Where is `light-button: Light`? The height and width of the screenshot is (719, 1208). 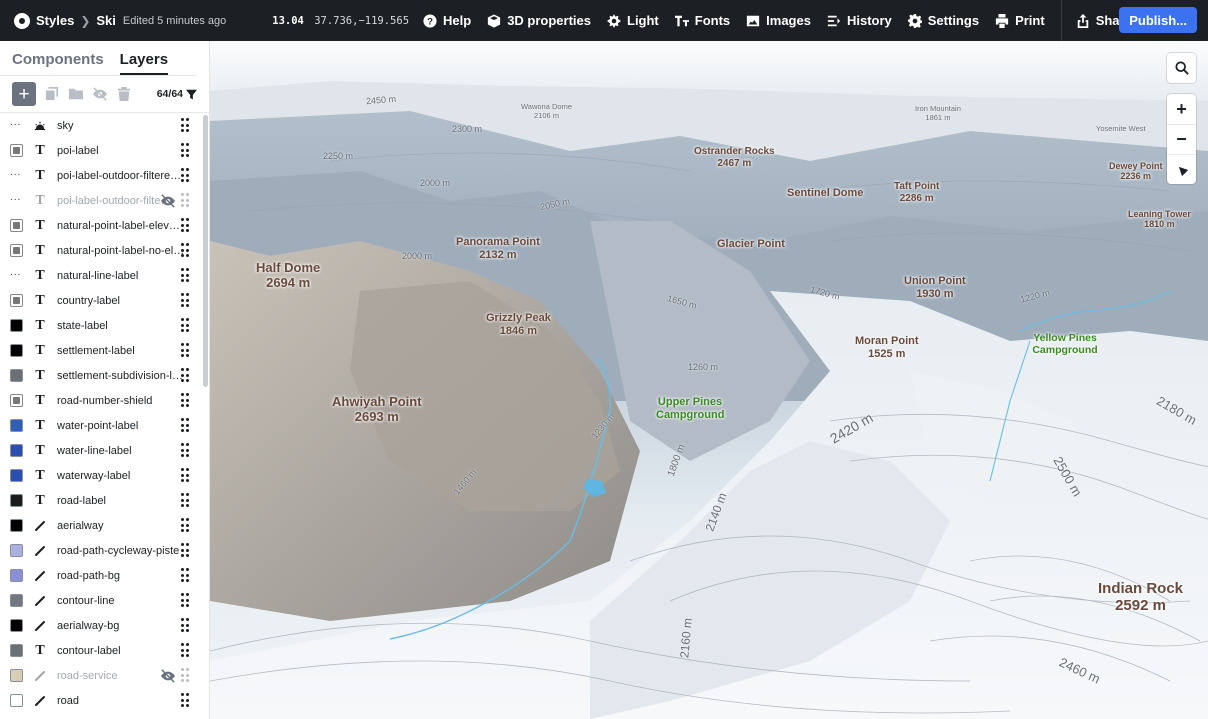 light-button: Light is located at coordinates (633, 20).